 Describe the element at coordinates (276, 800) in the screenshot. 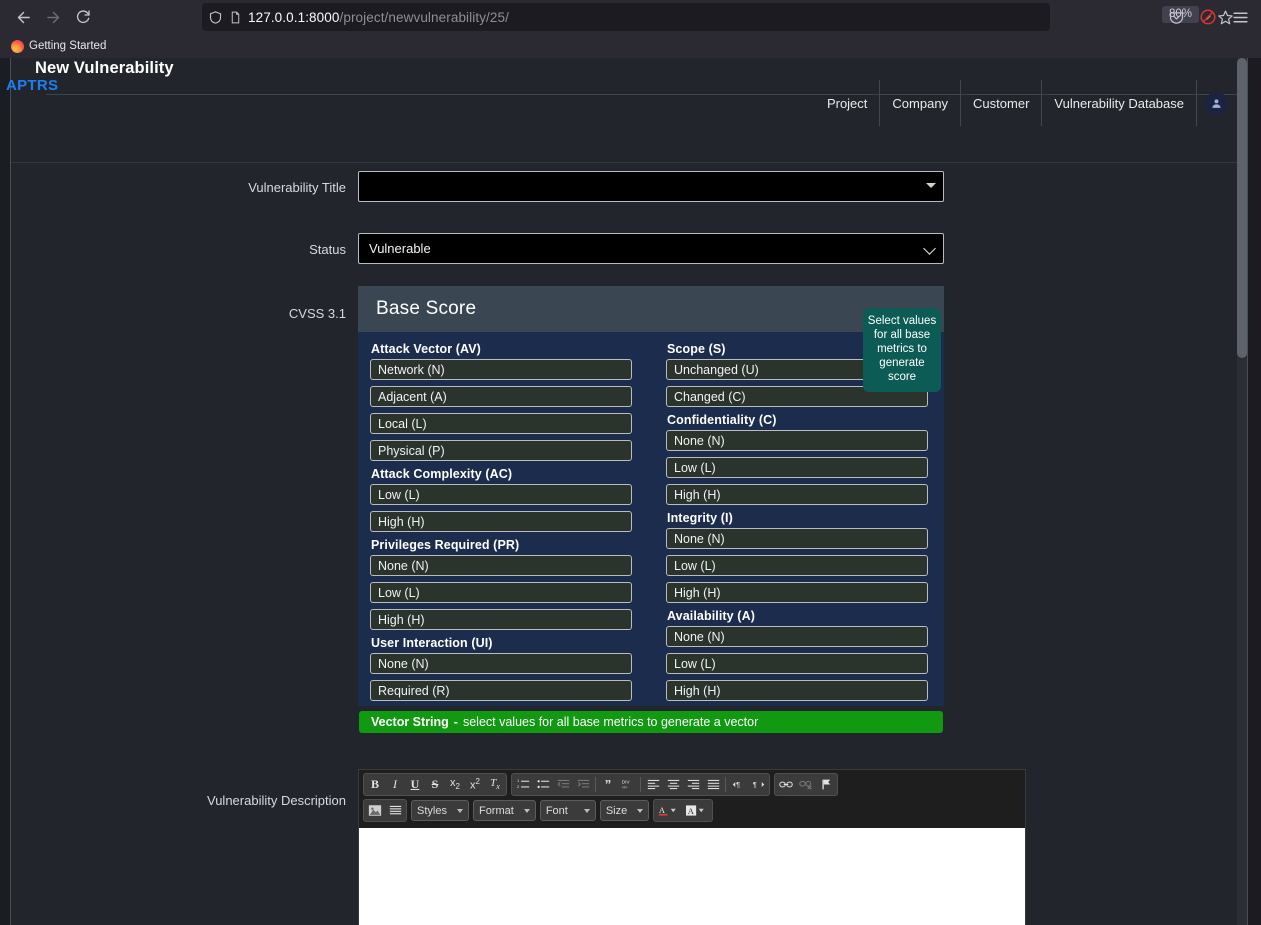

I see `vulnerability-description-label: Vulnerability Description` at that location.